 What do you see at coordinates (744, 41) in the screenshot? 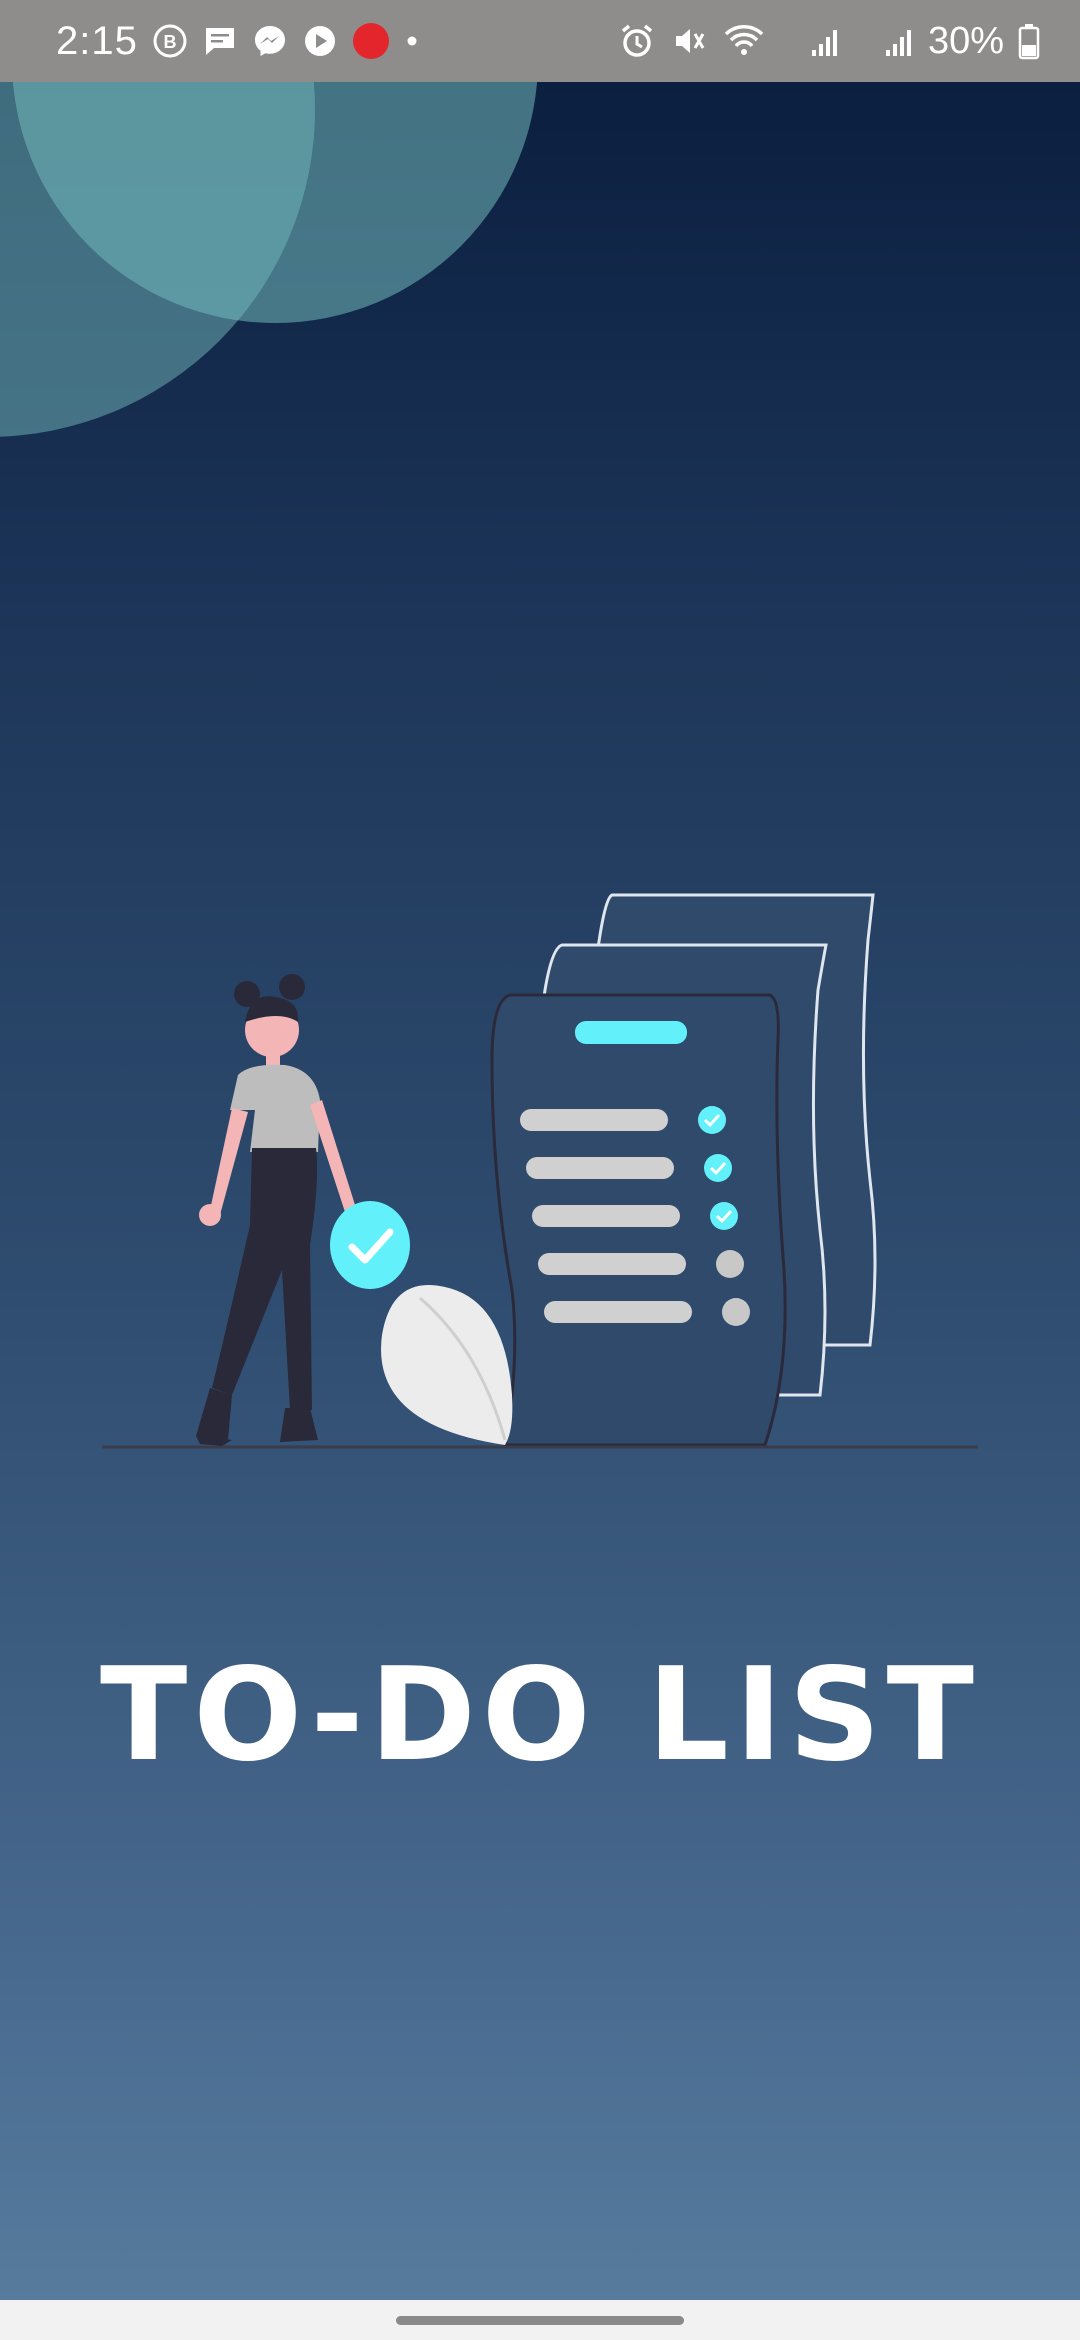
I see `wifi-icon` at bounding box center [744, 41].